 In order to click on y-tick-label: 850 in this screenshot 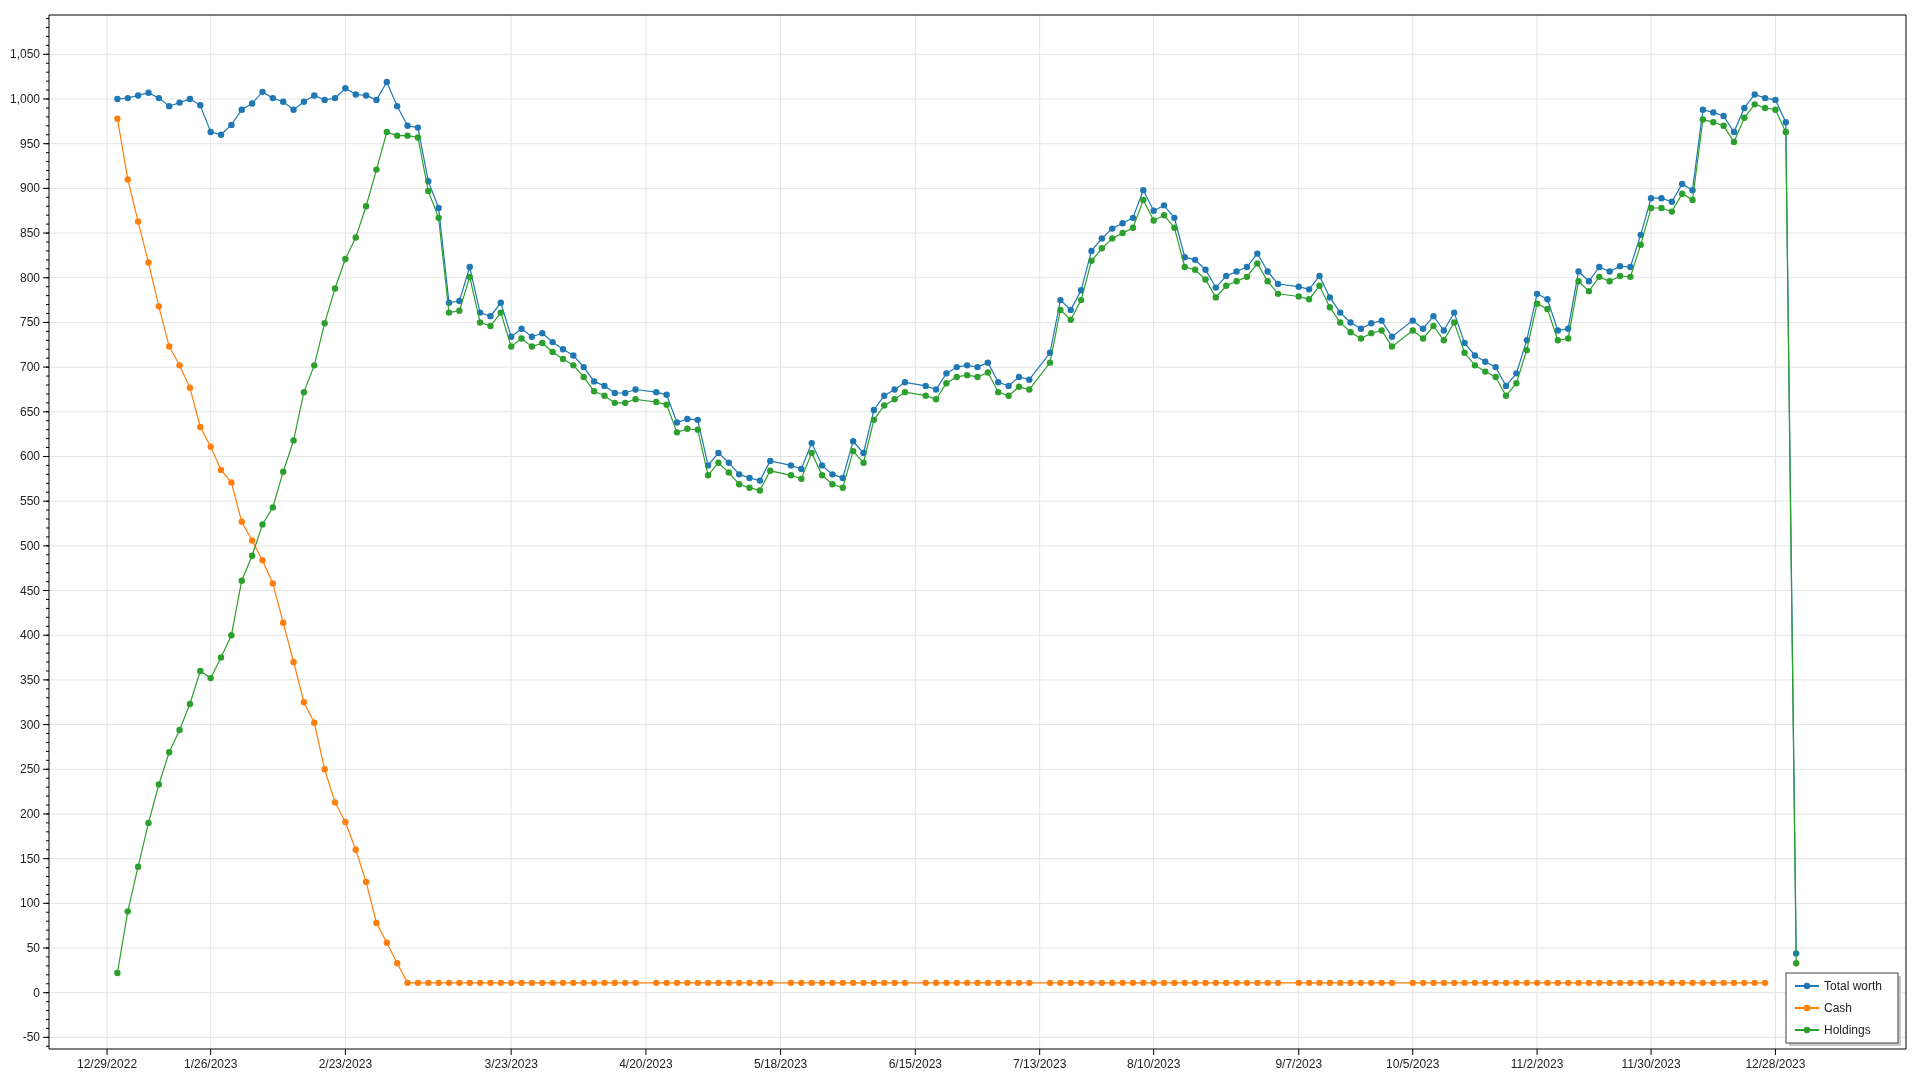, I will do `click(29, 233)`.